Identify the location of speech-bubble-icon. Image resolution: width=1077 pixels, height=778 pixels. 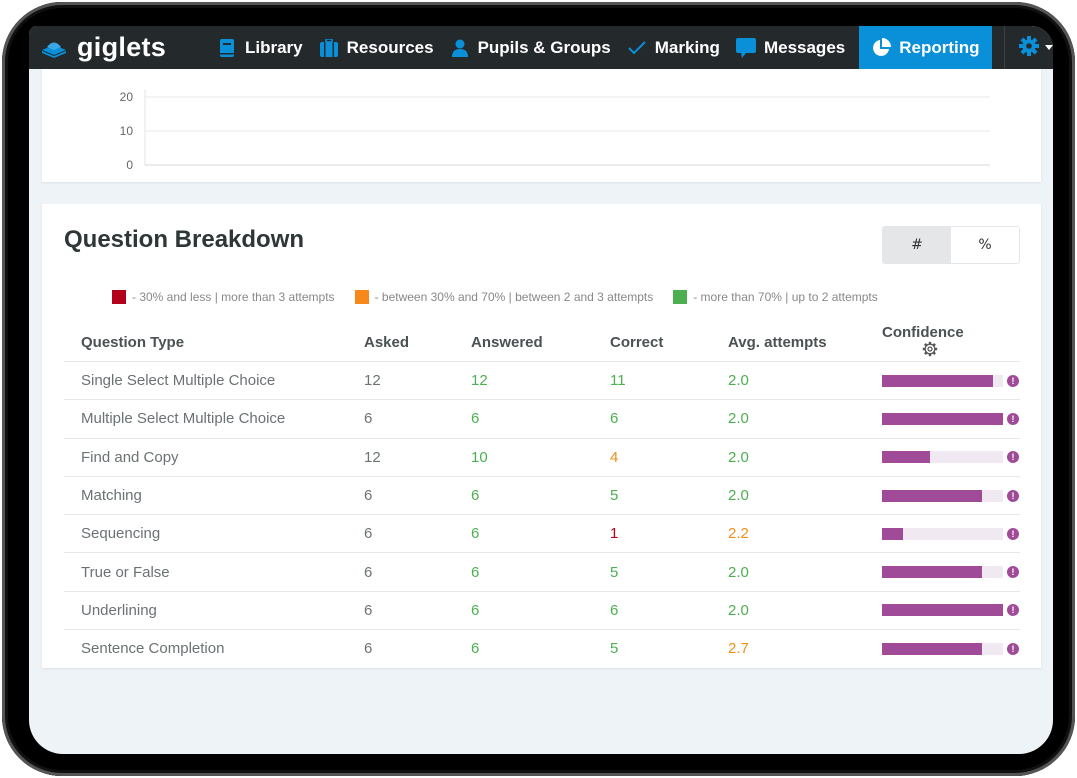
(745, 47).